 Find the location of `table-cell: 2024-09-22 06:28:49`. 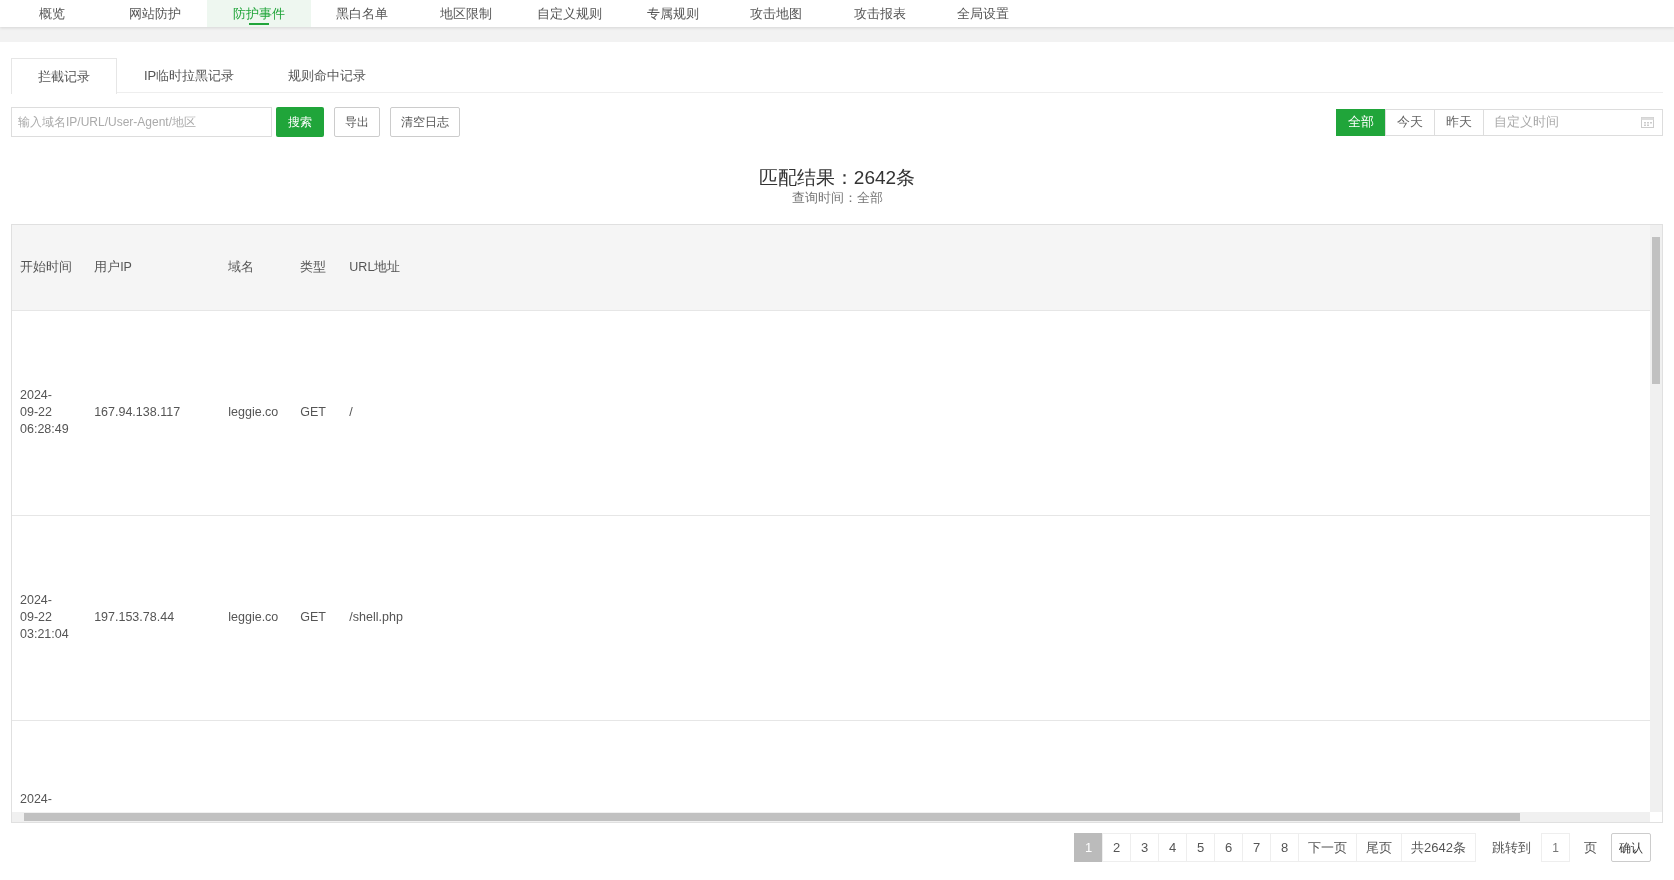

table-cell: 2024-09-22 06:28:49 is located at coordinates (45, 412).